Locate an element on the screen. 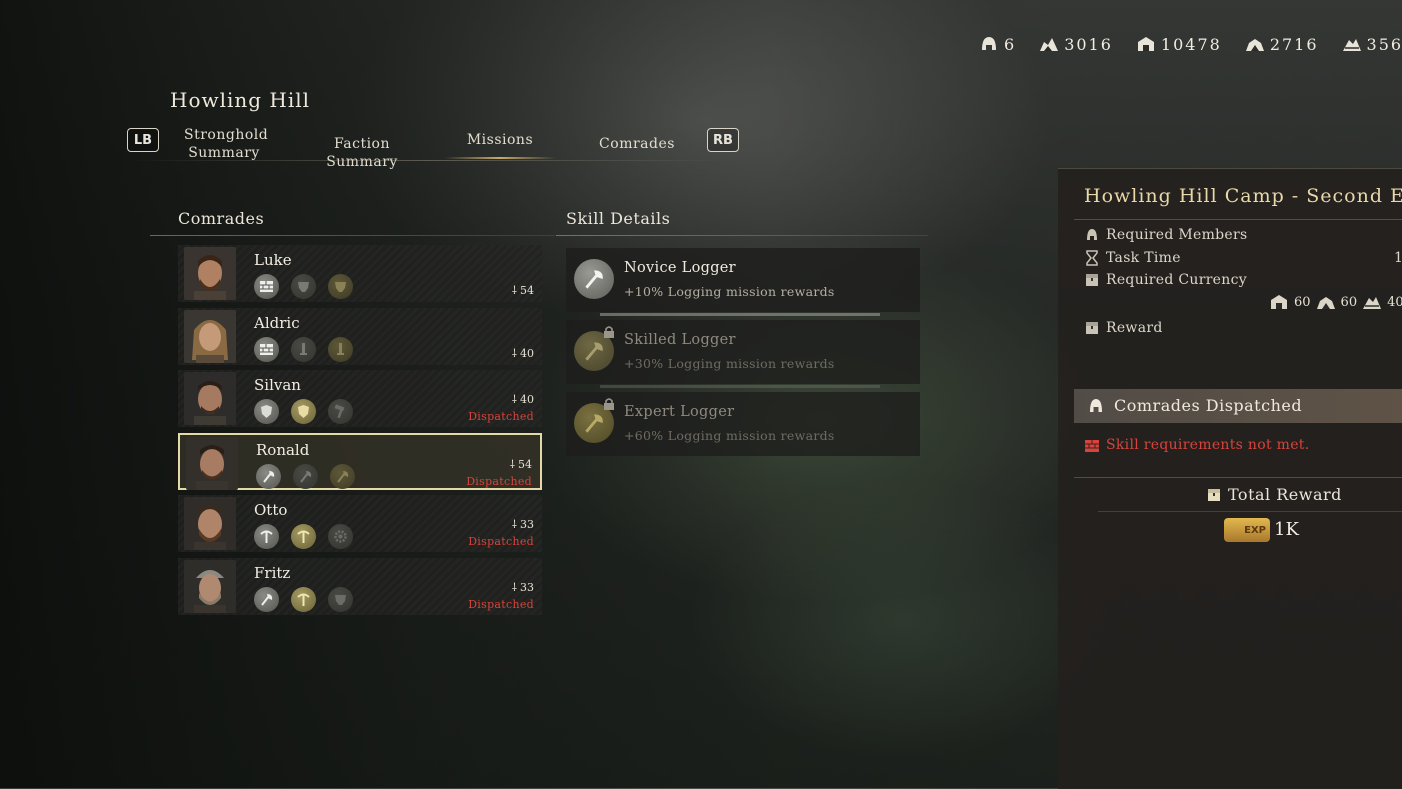 The image size is (1402, 789). warning-brick-icon is located at coordinates (1092, 446).